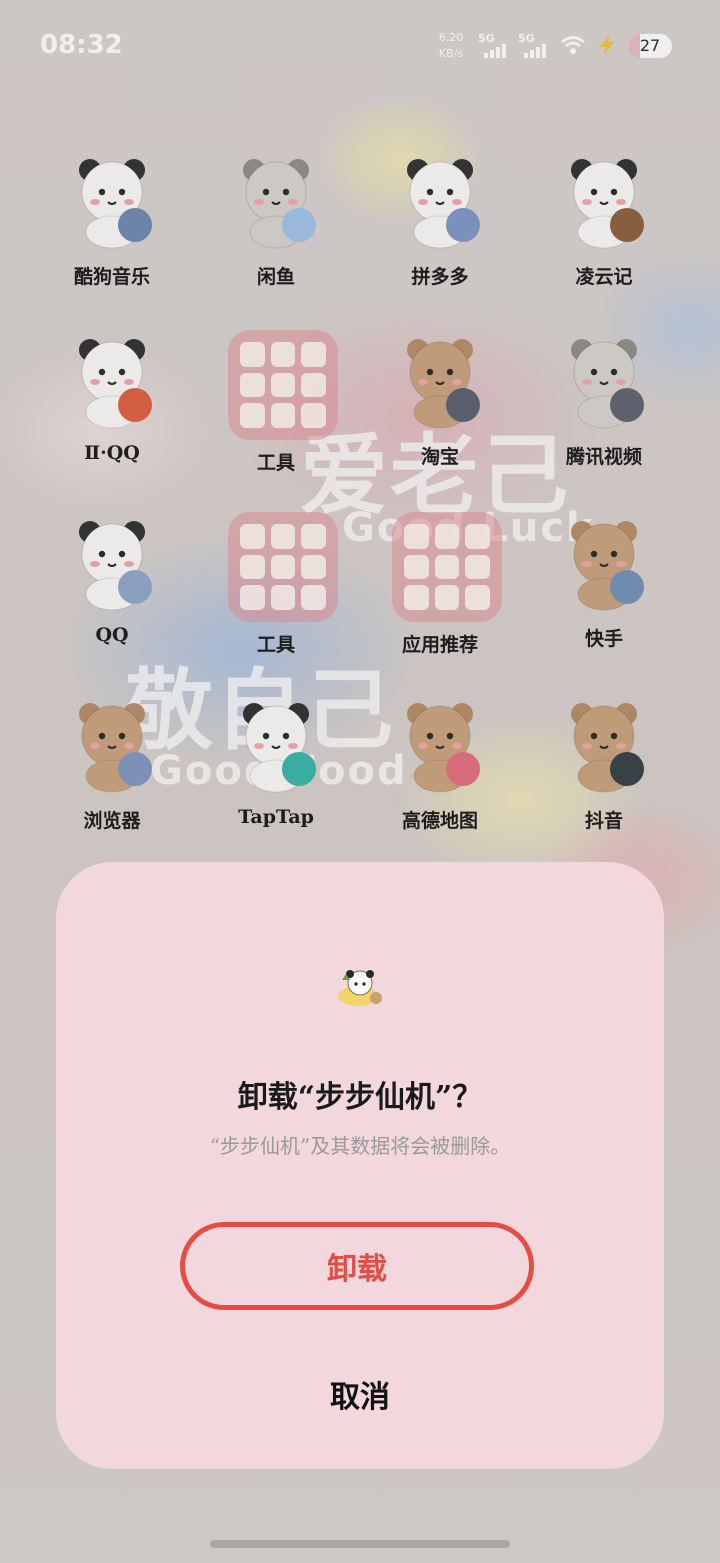 This screenshot has height=1563, width=720. I want to click on cancel-button: 取消, so click(360, 1394).